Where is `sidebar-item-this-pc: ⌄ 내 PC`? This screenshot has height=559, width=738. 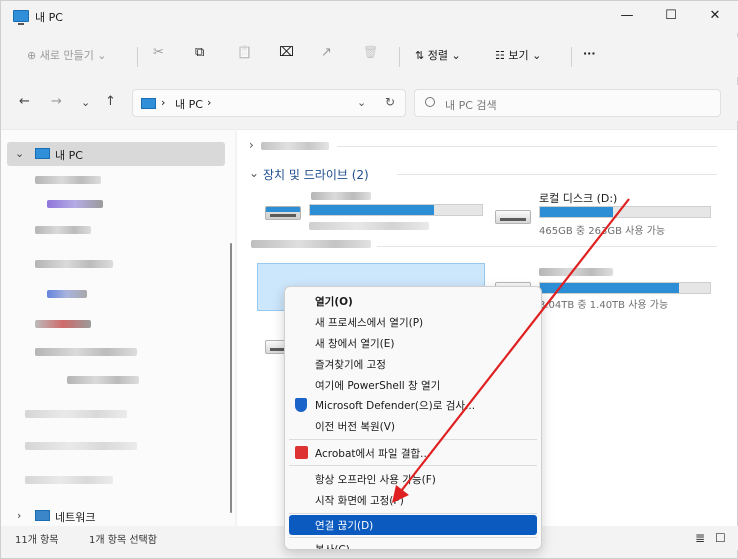
sidebar-item-this-pc: ⌄ 내 PC is located at coordinates (116, 154).